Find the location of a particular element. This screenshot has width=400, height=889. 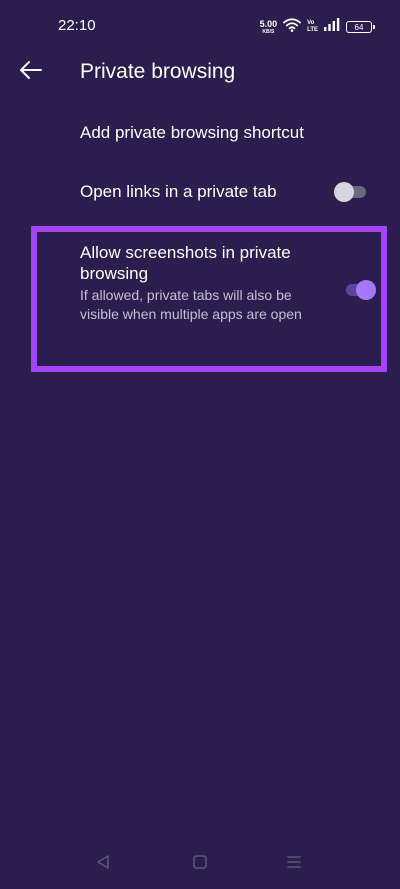

battery-level: 64 is located at coordinates (359, 27).